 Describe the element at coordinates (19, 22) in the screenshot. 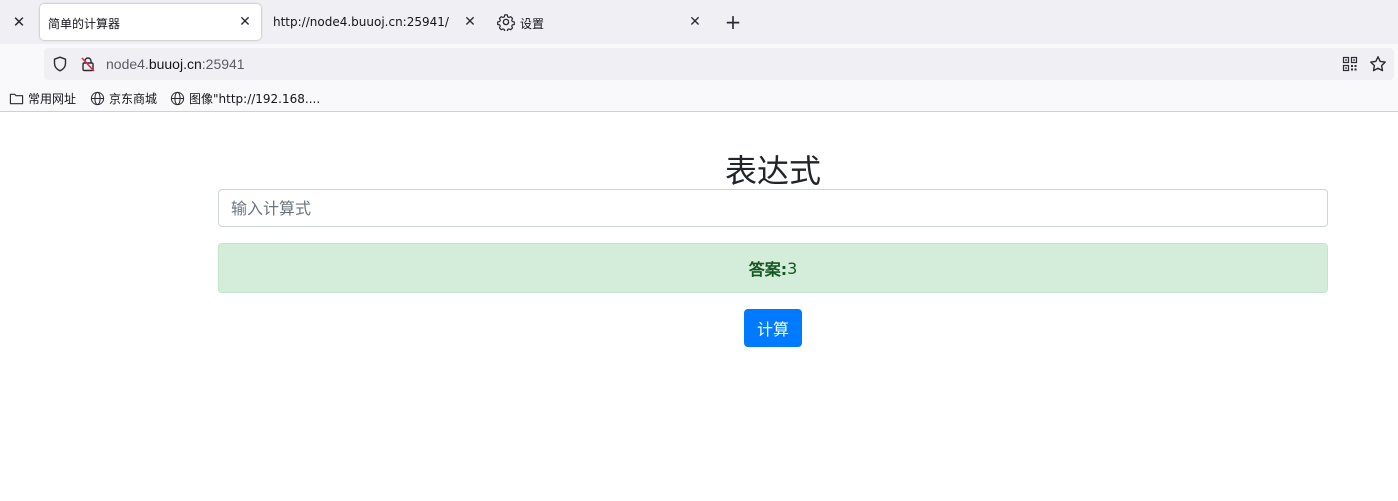

I see `close-icon: ✕` at that location.